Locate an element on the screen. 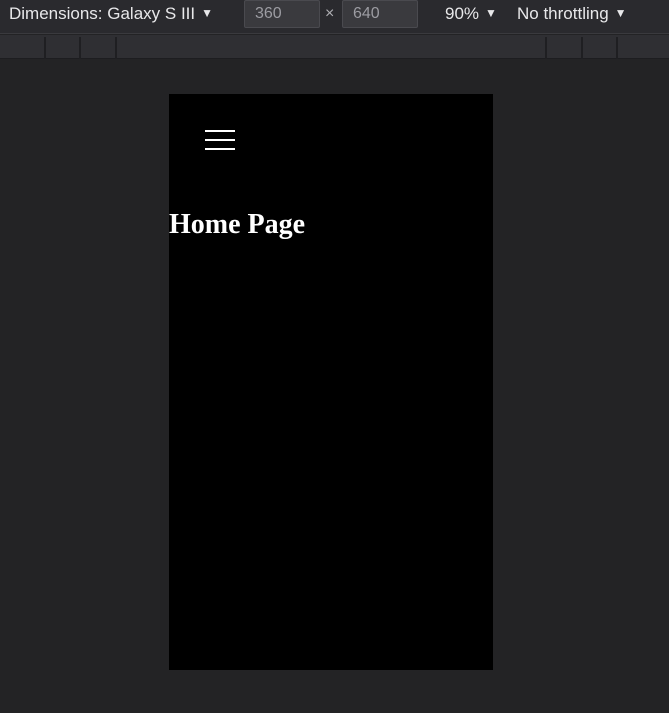 This screenshot has height=713, width=669. viewport-width-input: 360 is located at coordinates (282, 14).